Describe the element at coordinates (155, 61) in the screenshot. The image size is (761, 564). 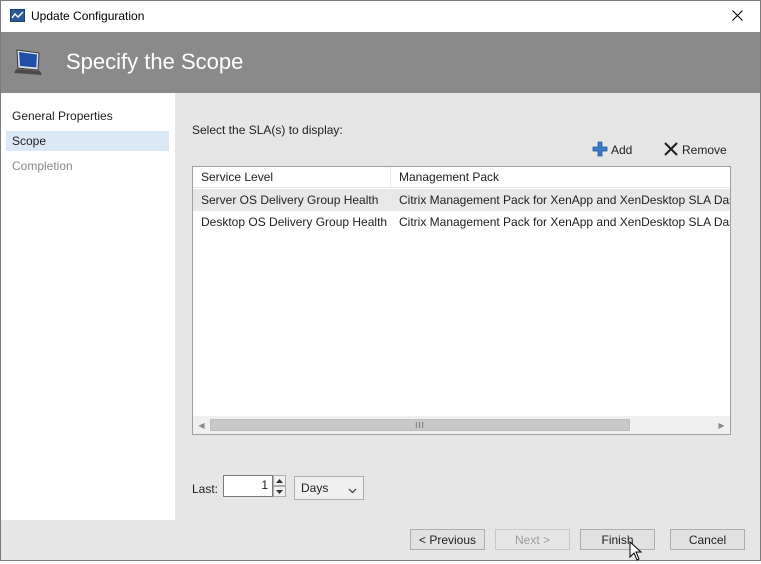
I see `page-title: Specify the Scope` at that location.